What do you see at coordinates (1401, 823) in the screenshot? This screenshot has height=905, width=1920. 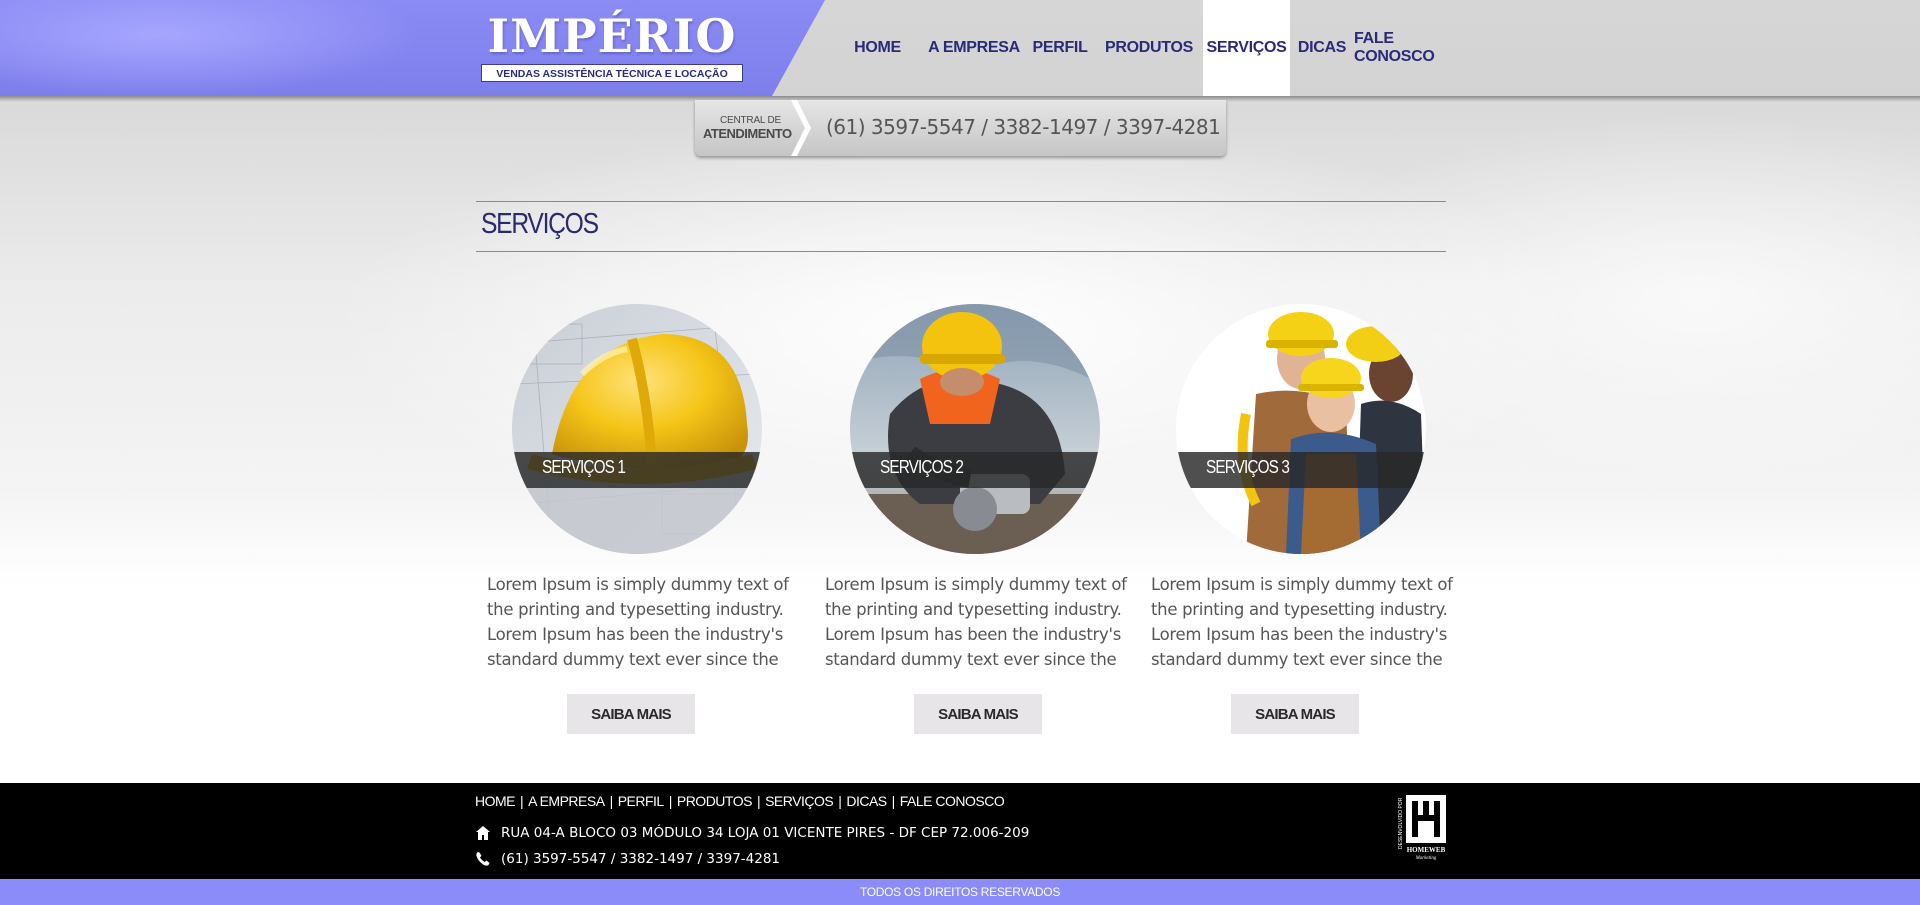 I see `svg-text: DESENVOLVIDO POR` at bounding box center [1401, 823].